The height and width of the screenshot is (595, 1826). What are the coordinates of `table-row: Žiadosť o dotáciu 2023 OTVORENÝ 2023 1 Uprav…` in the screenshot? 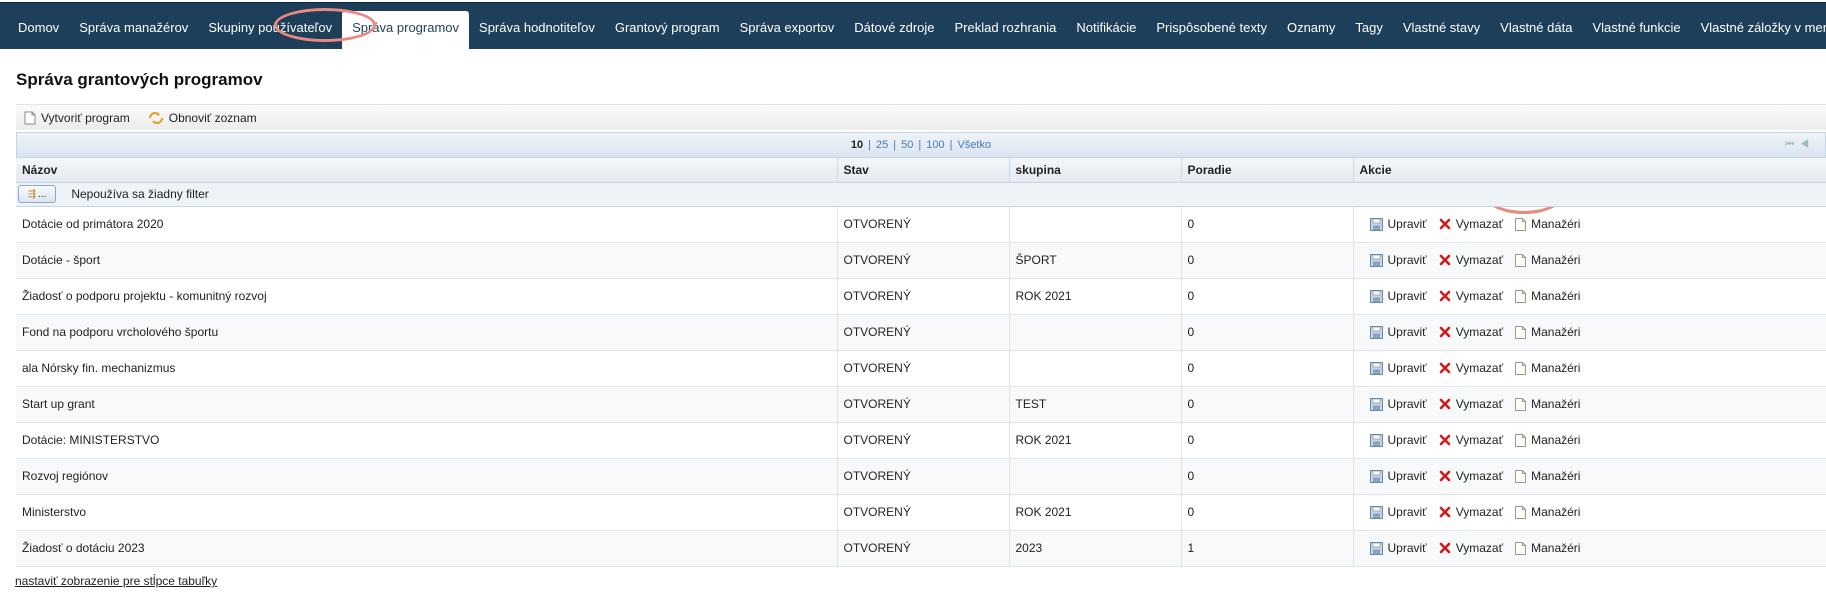 It's located at (921, 548).